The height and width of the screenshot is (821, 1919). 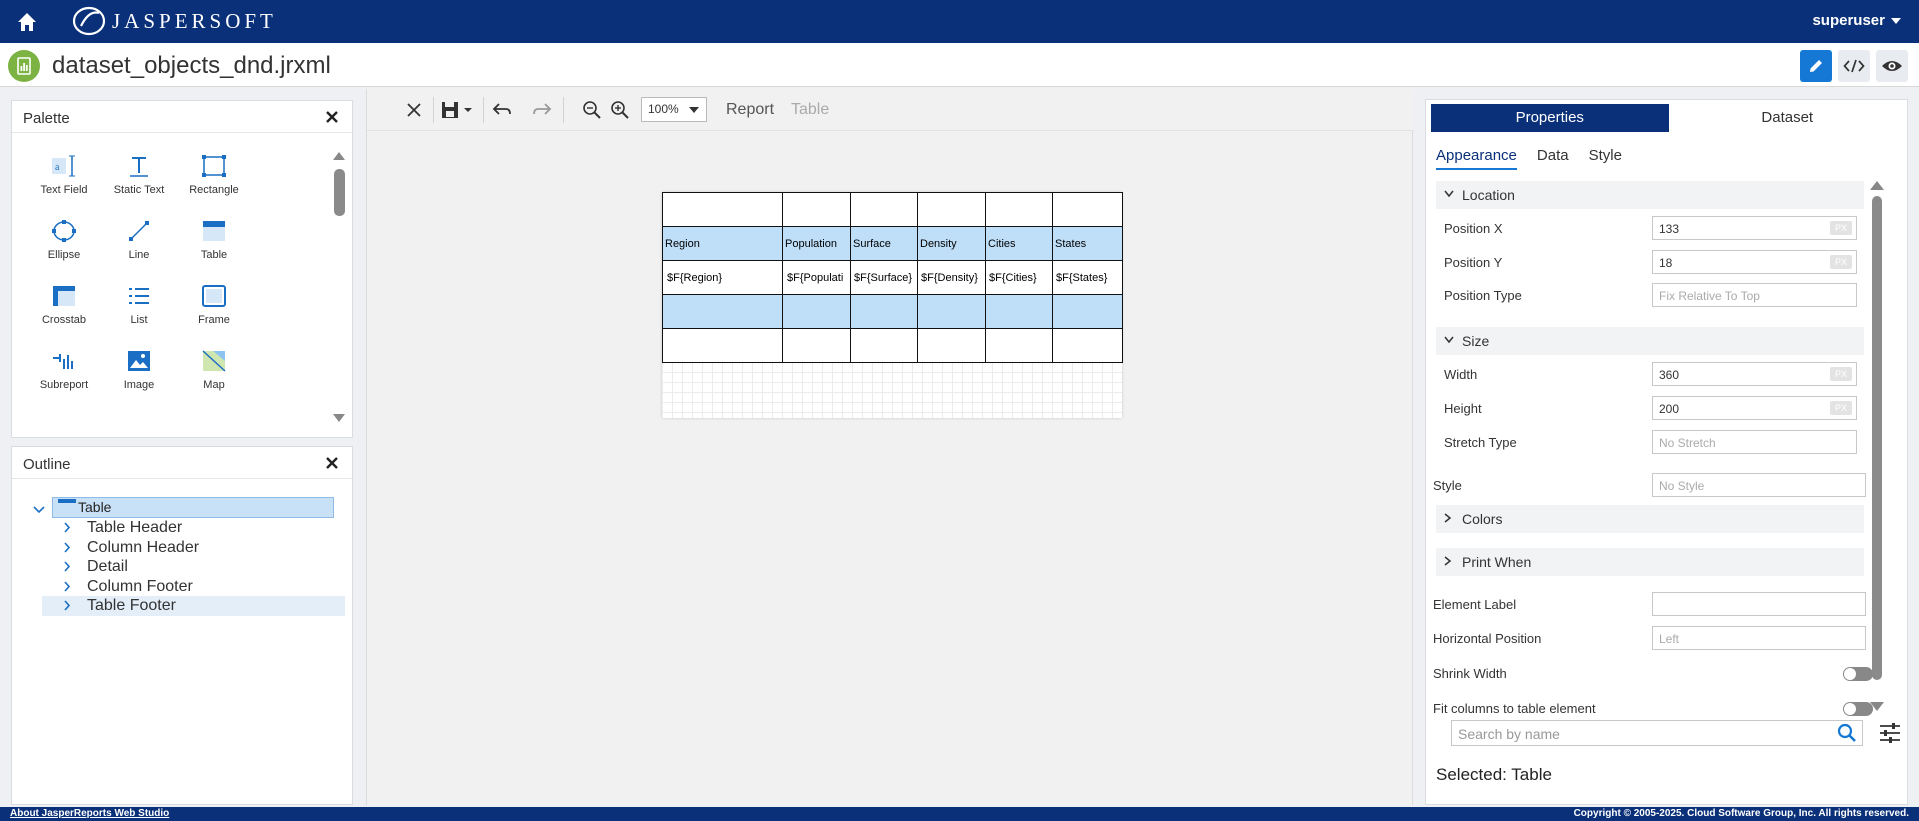 I want to click on width-input: 360 PX, so click(x=1754, y=374).